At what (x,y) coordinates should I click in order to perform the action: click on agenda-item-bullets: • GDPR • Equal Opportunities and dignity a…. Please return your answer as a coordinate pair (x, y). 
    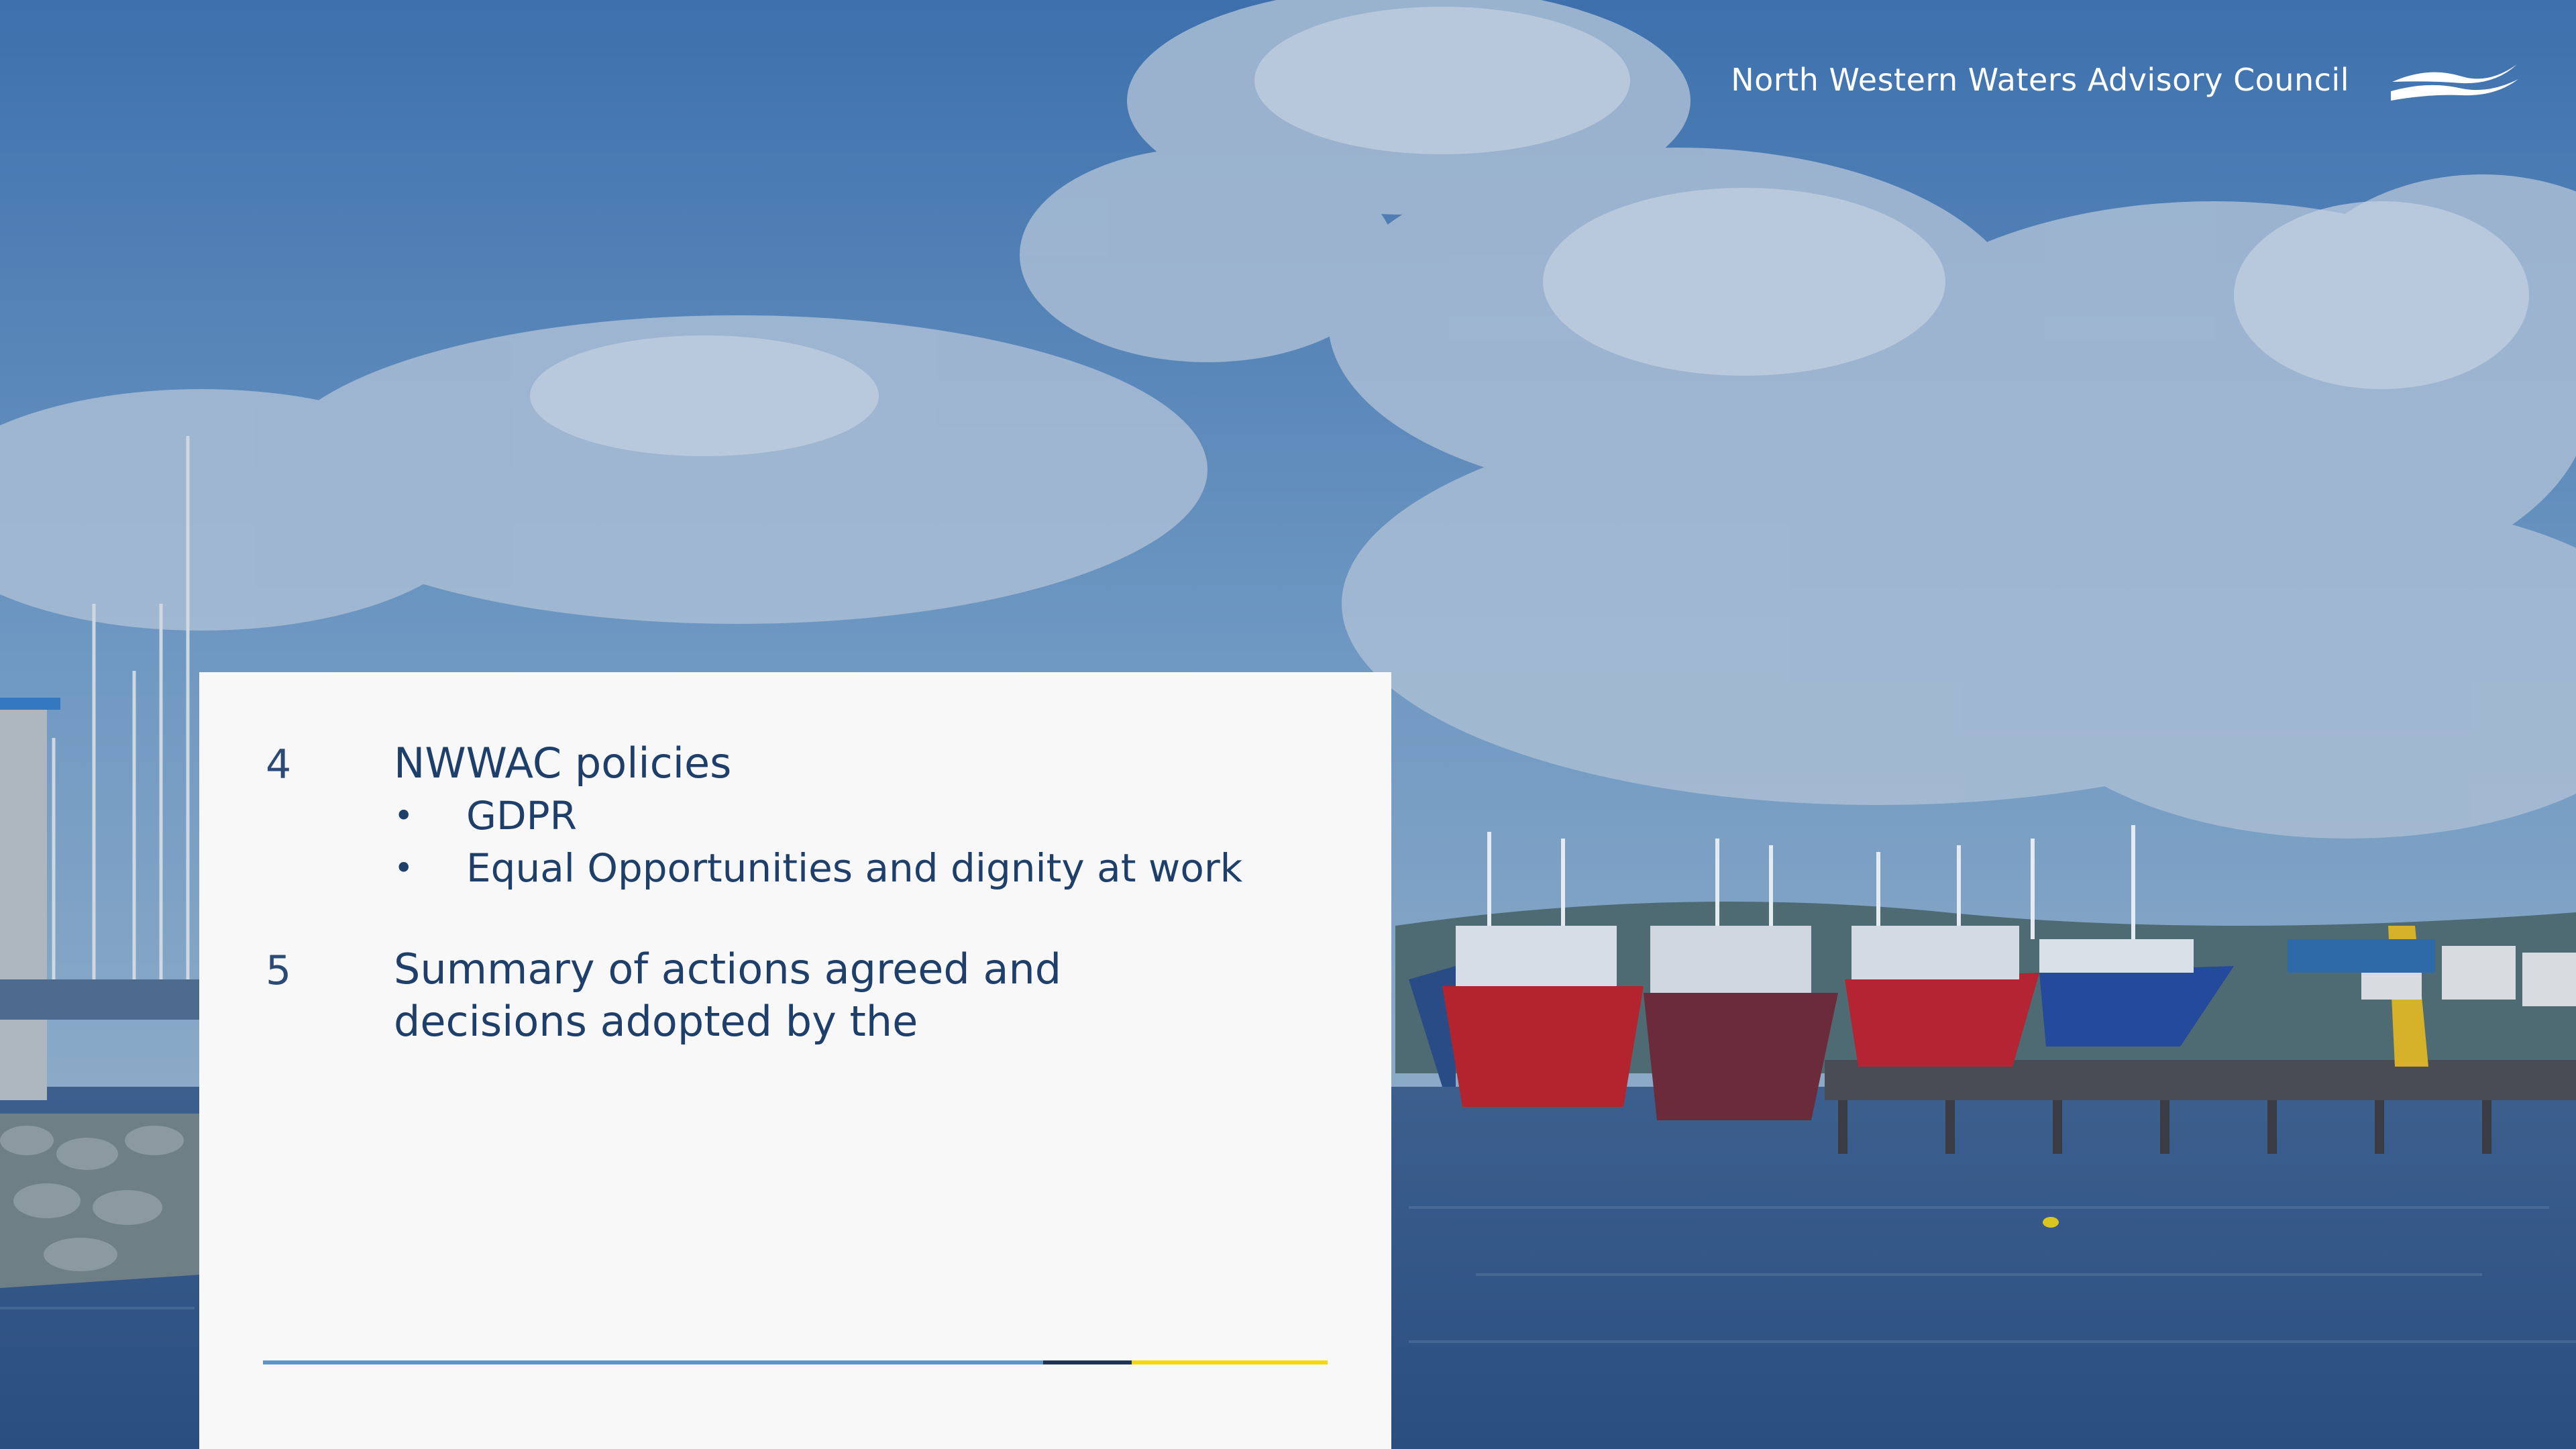
    Looking at the image, I should click on (818, 842).